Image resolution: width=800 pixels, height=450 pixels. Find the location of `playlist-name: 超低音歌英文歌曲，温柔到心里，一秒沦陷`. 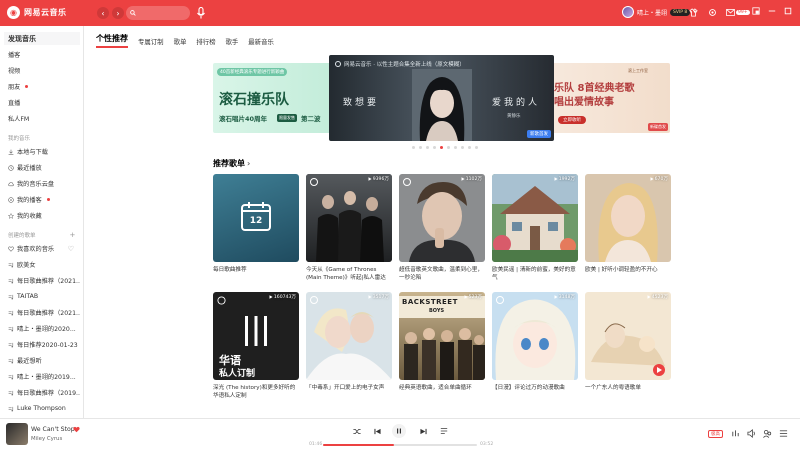

playlist-name: 超低音歌英文歌曲，温柔到心里，一秒沦陷 is located at coordinates (442, 274).